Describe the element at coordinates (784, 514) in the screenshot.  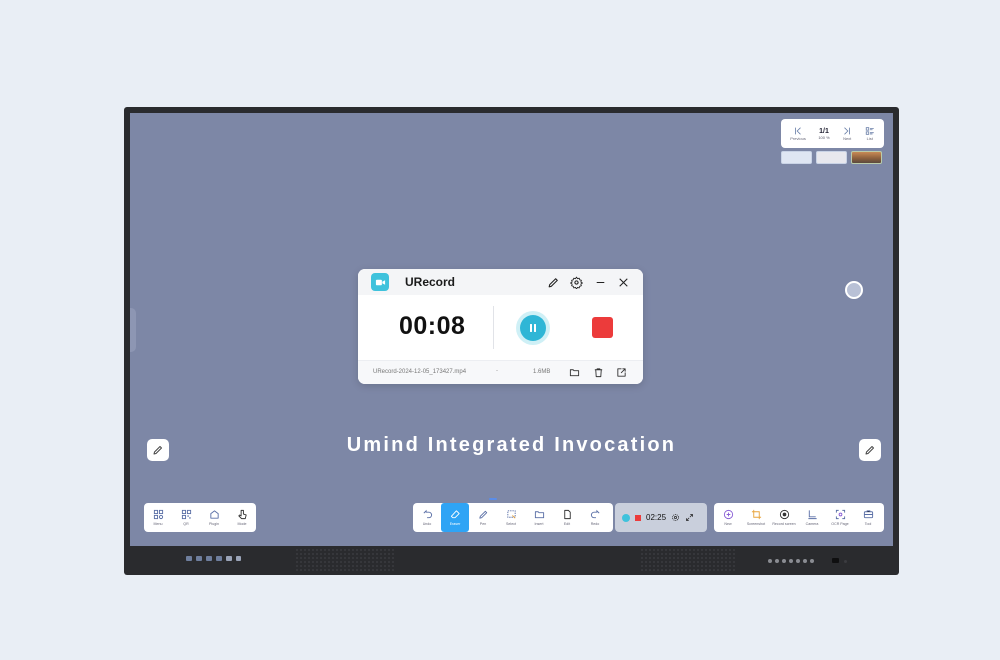
I see `record-icon` at that location.